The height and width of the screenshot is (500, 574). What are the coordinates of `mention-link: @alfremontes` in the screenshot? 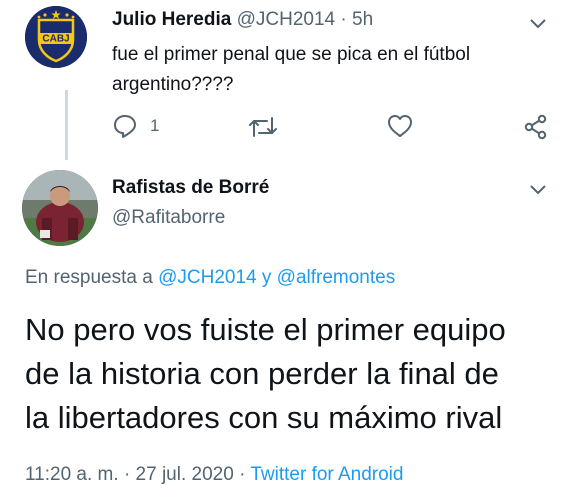 It's located at (336, 277).